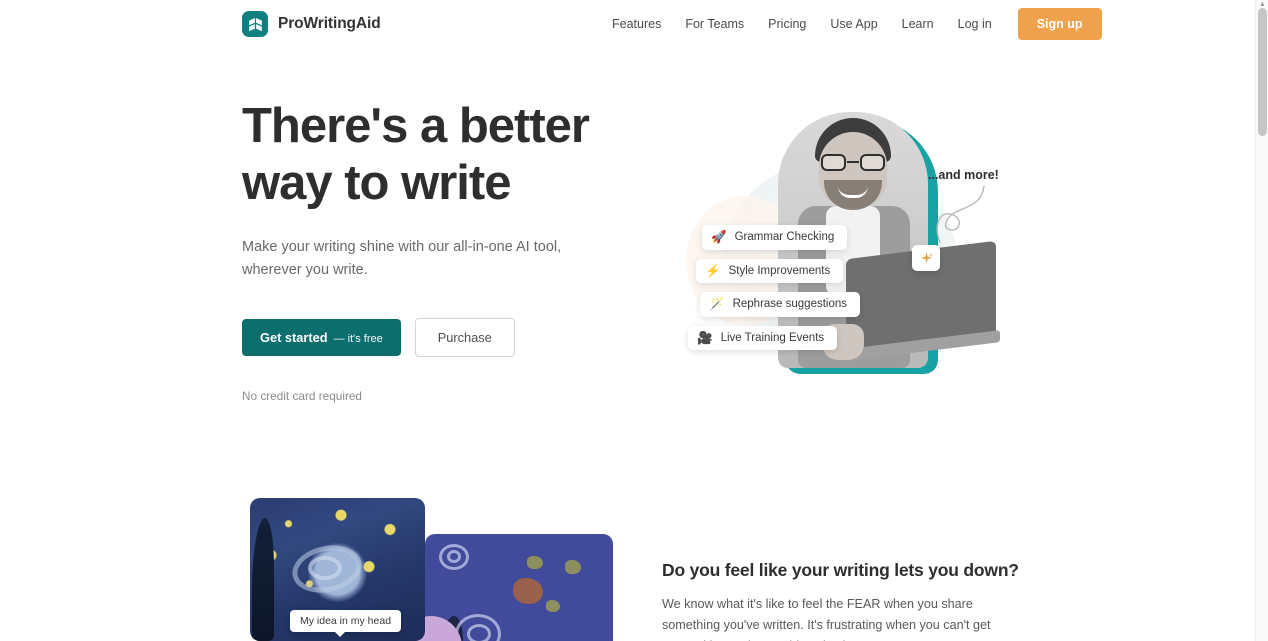 The image size is (1268, 641). Describe the element at coordinates (784, 237) in the screenshot. I see `feature-chip-label: Grammar Checking` at that location.